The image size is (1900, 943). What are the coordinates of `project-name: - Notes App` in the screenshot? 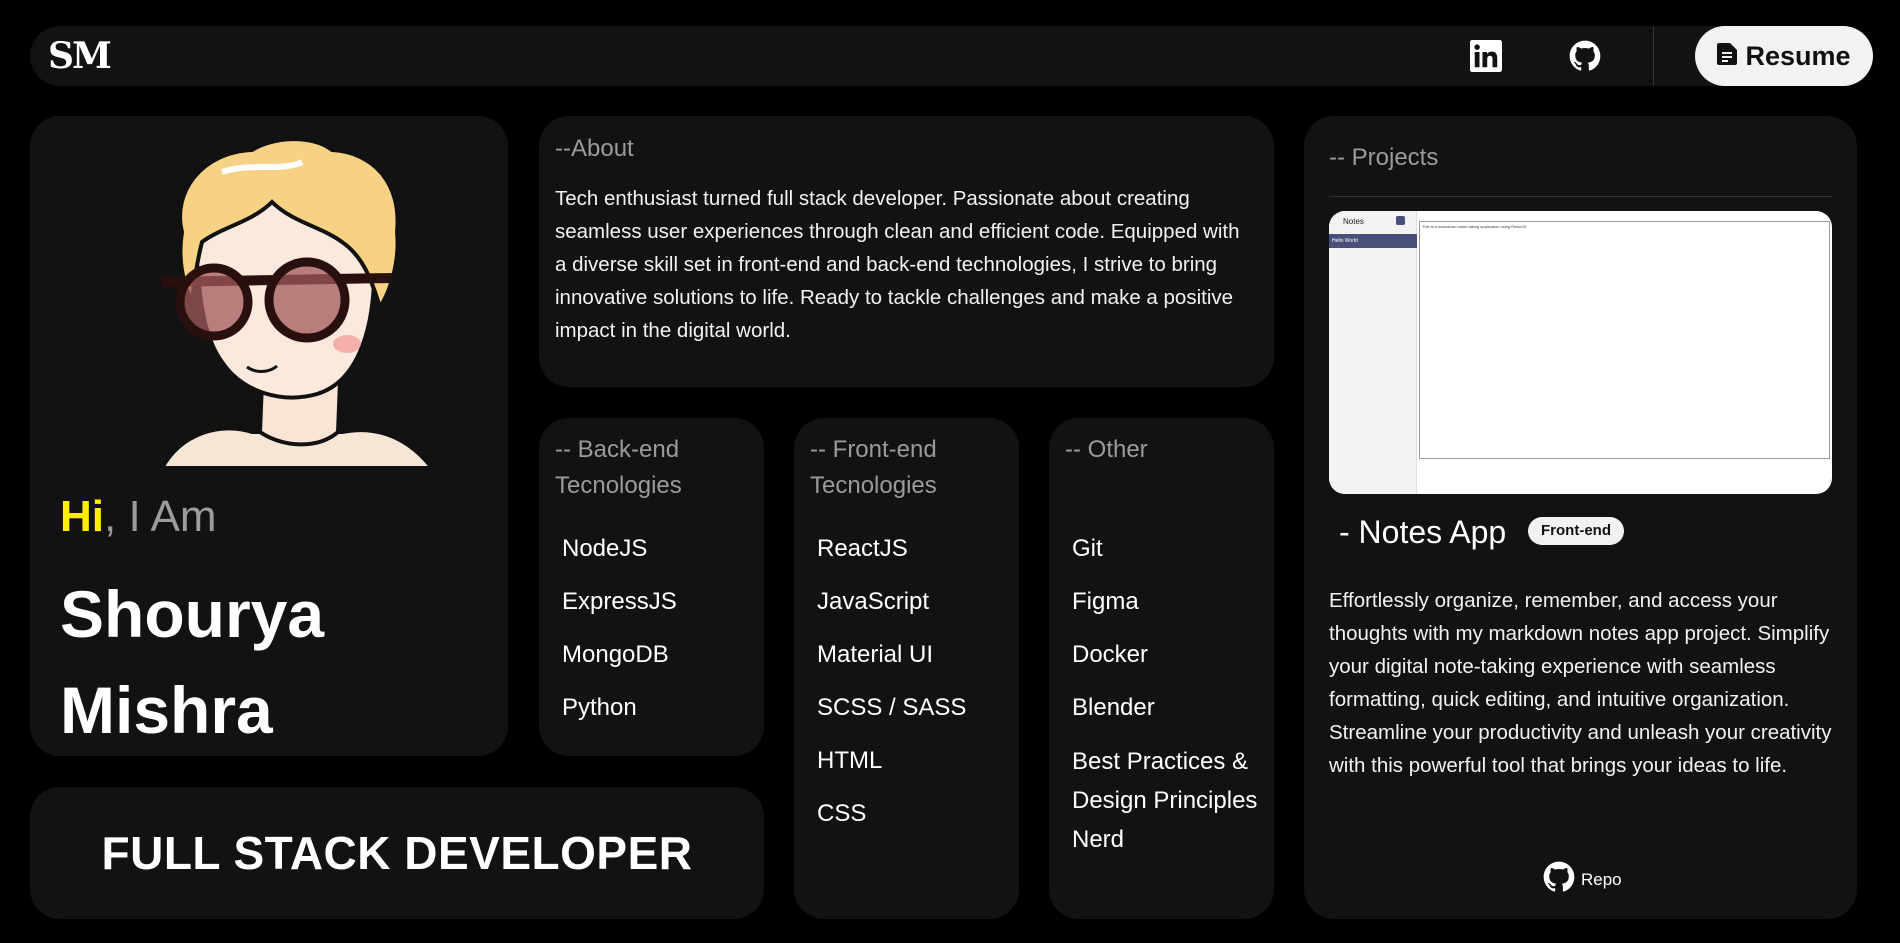 It's located at (1423, 532).